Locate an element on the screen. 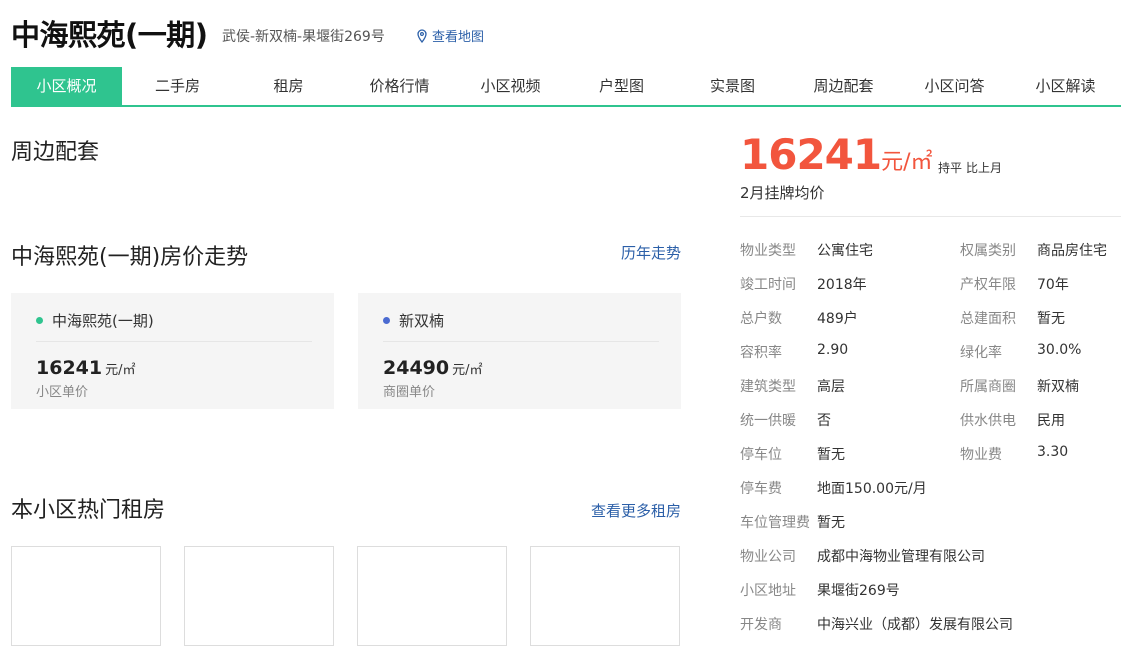  tab-rental: 租房 is located at coordinates (288, 86).